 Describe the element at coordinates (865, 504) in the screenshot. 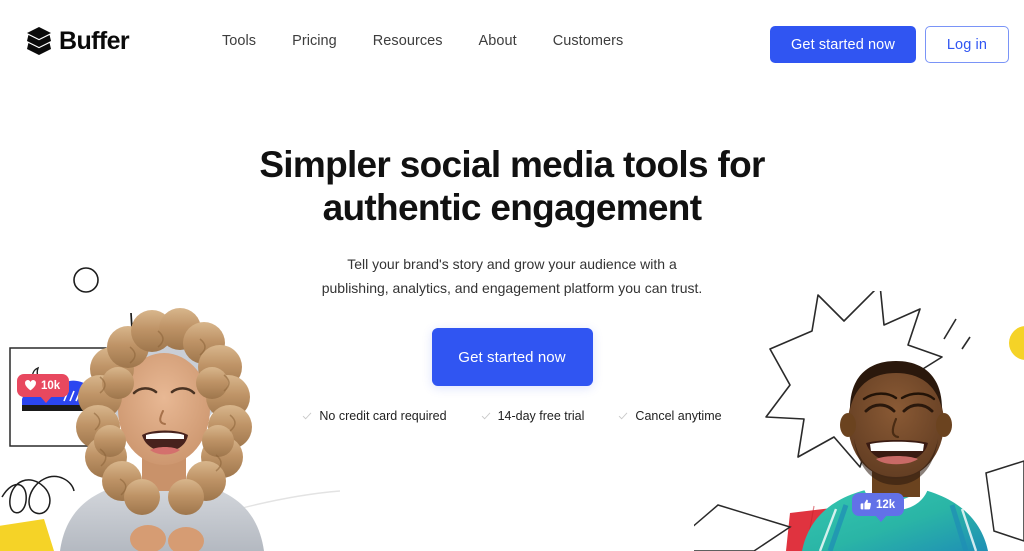

I see `thumbs-up-icon` at that location.